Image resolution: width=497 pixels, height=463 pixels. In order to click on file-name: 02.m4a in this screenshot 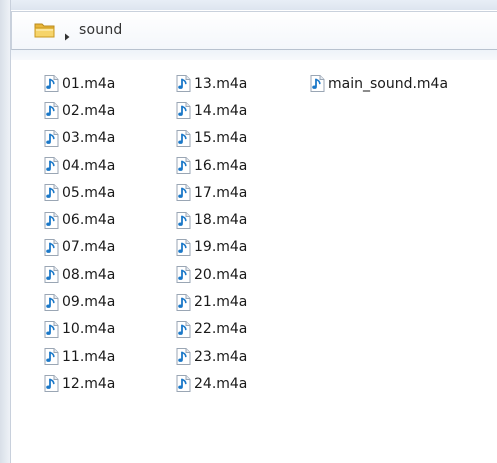, I will do `click(89, 110)`.